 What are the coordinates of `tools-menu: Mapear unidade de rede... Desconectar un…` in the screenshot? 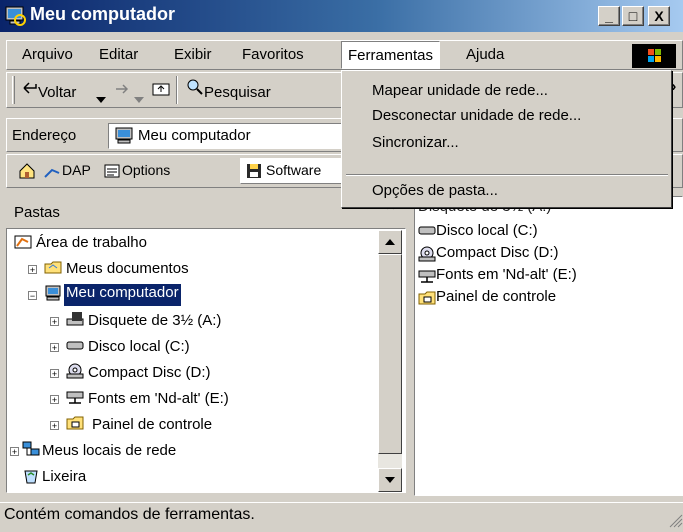 It's located at (506, 139).